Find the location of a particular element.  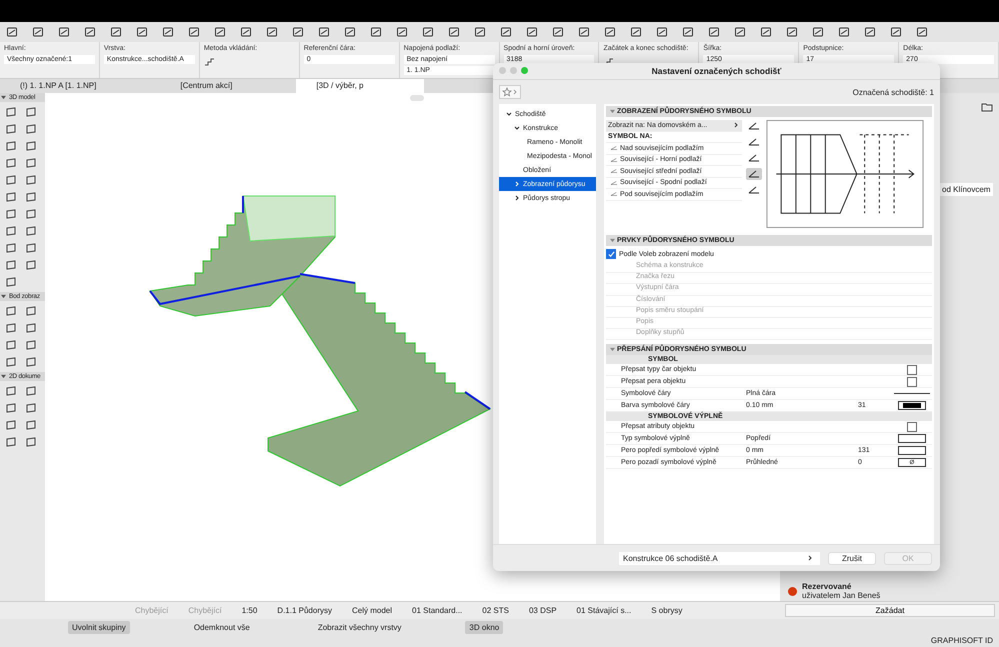

status-item: D.1.1 Půdorysy is located at coordinates (304, 610).